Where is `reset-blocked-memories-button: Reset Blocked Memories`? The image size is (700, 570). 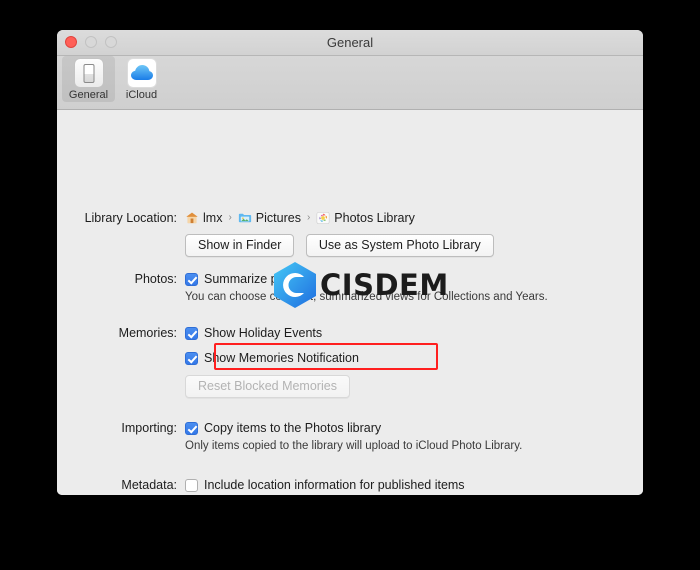 reset-blocked-memories-button: Reset Blocked Memories is located at coordinates (267, 386).